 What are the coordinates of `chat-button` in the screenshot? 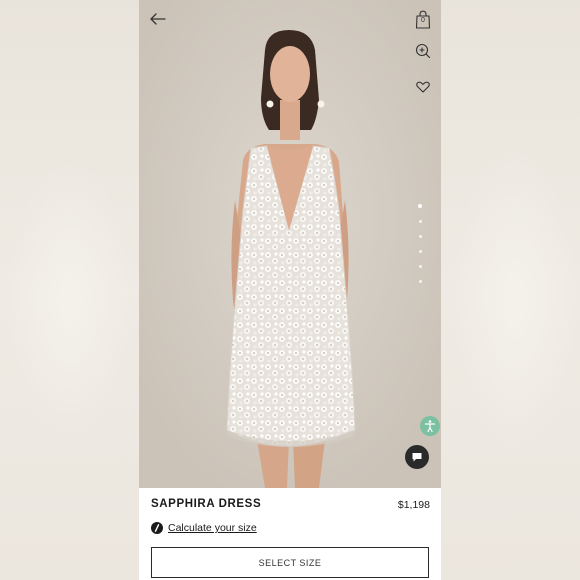 It's located at (417, 457).